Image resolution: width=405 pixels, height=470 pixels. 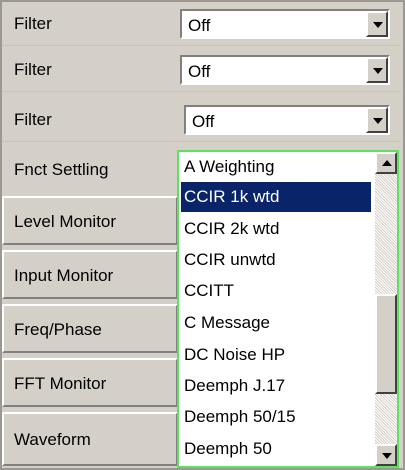 What do you see at coordinates (276, 260) in the screenshot?
I see `dropdown-option: CCIR unwtd` at bounding box center [276, 260].